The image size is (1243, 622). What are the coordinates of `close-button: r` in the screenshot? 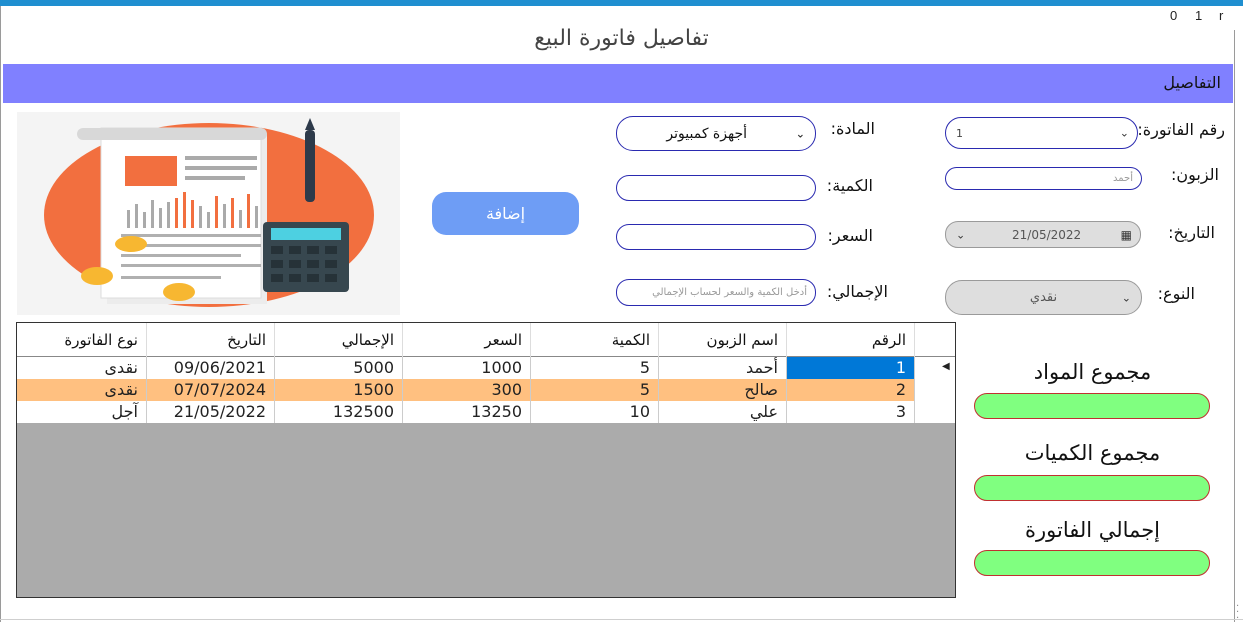 It's located at (1221, 15).